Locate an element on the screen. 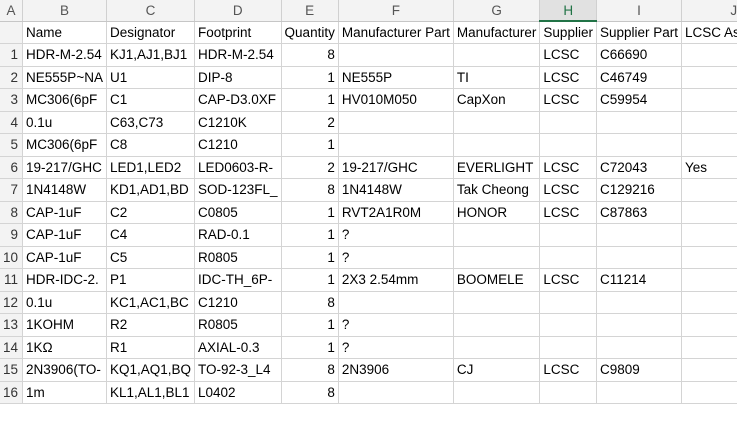 Image resolution: width=737 pixels, height=442 pixels. cell: C59954 is located at coordinates (639, 100).